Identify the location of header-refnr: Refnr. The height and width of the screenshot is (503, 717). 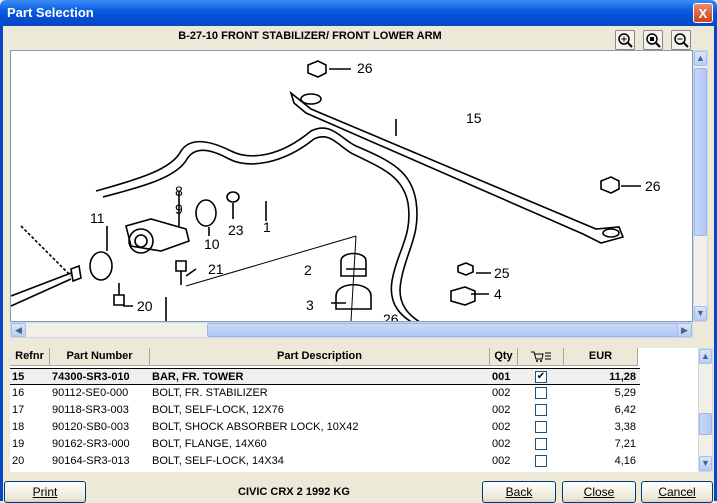
(30, 357).